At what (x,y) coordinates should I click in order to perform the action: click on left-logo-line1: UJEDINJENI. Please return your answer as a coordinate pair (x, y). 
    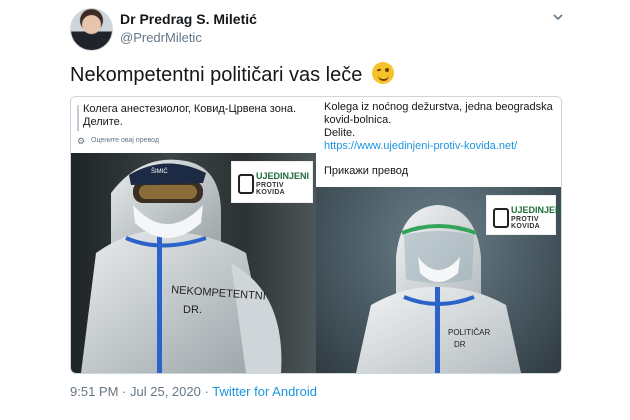
    Looking at the image, I should click on (283, 176).